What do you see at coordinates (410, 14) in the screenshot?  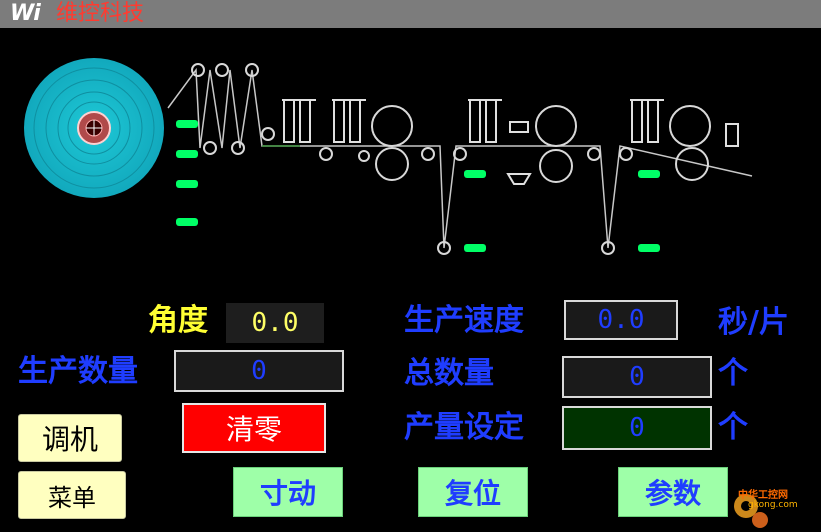 I see `title-bar: Wi 维控科技` at bounding box center [410, 14].